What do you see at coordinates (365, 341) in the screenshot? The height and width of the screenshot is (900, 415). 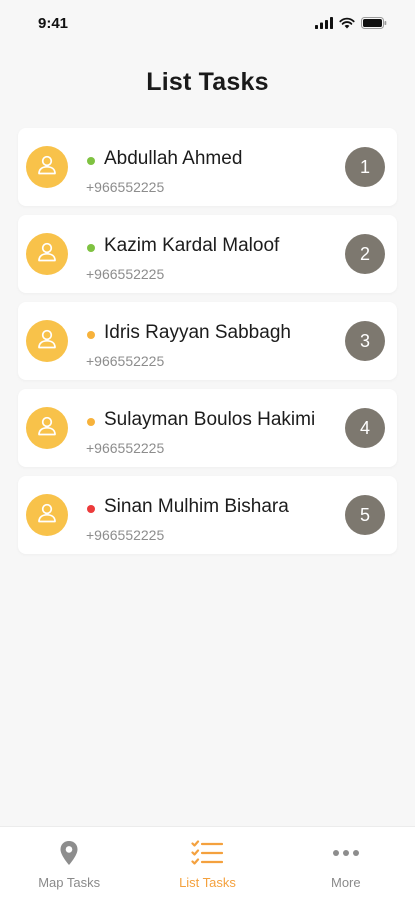 I see `task-number-badge: 3` at bounding box center [365, 341].